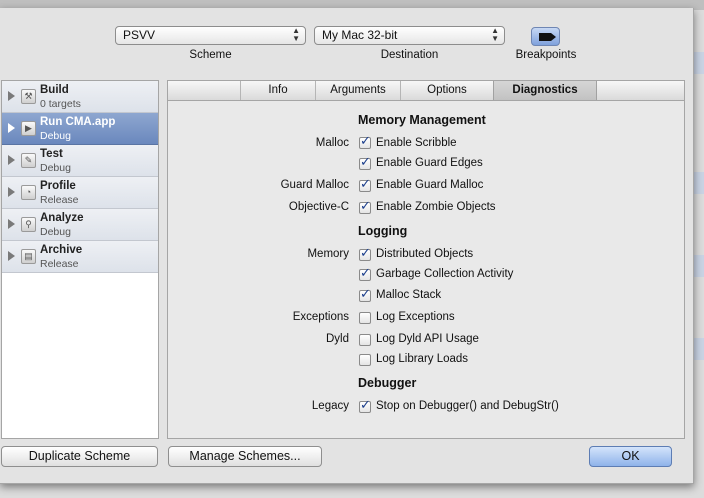  What do you see at coordinates (337, 339) in the screenshot?
I see `row-label-dyld: Dyld` at bounding box center [337, 339].